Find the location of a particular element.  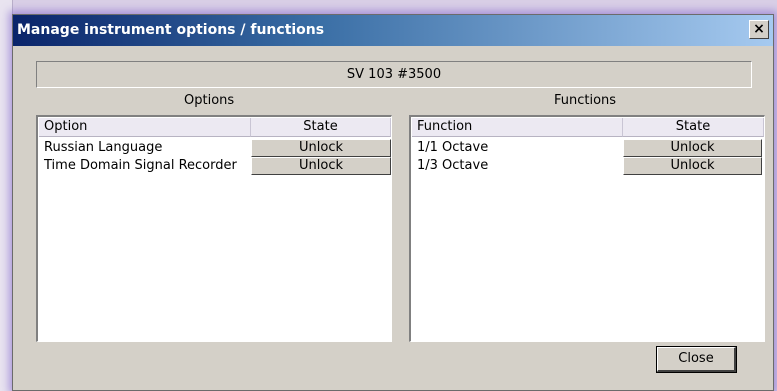

dialog-title: Manage instrument options / functions is located at coordinates (171, 30).